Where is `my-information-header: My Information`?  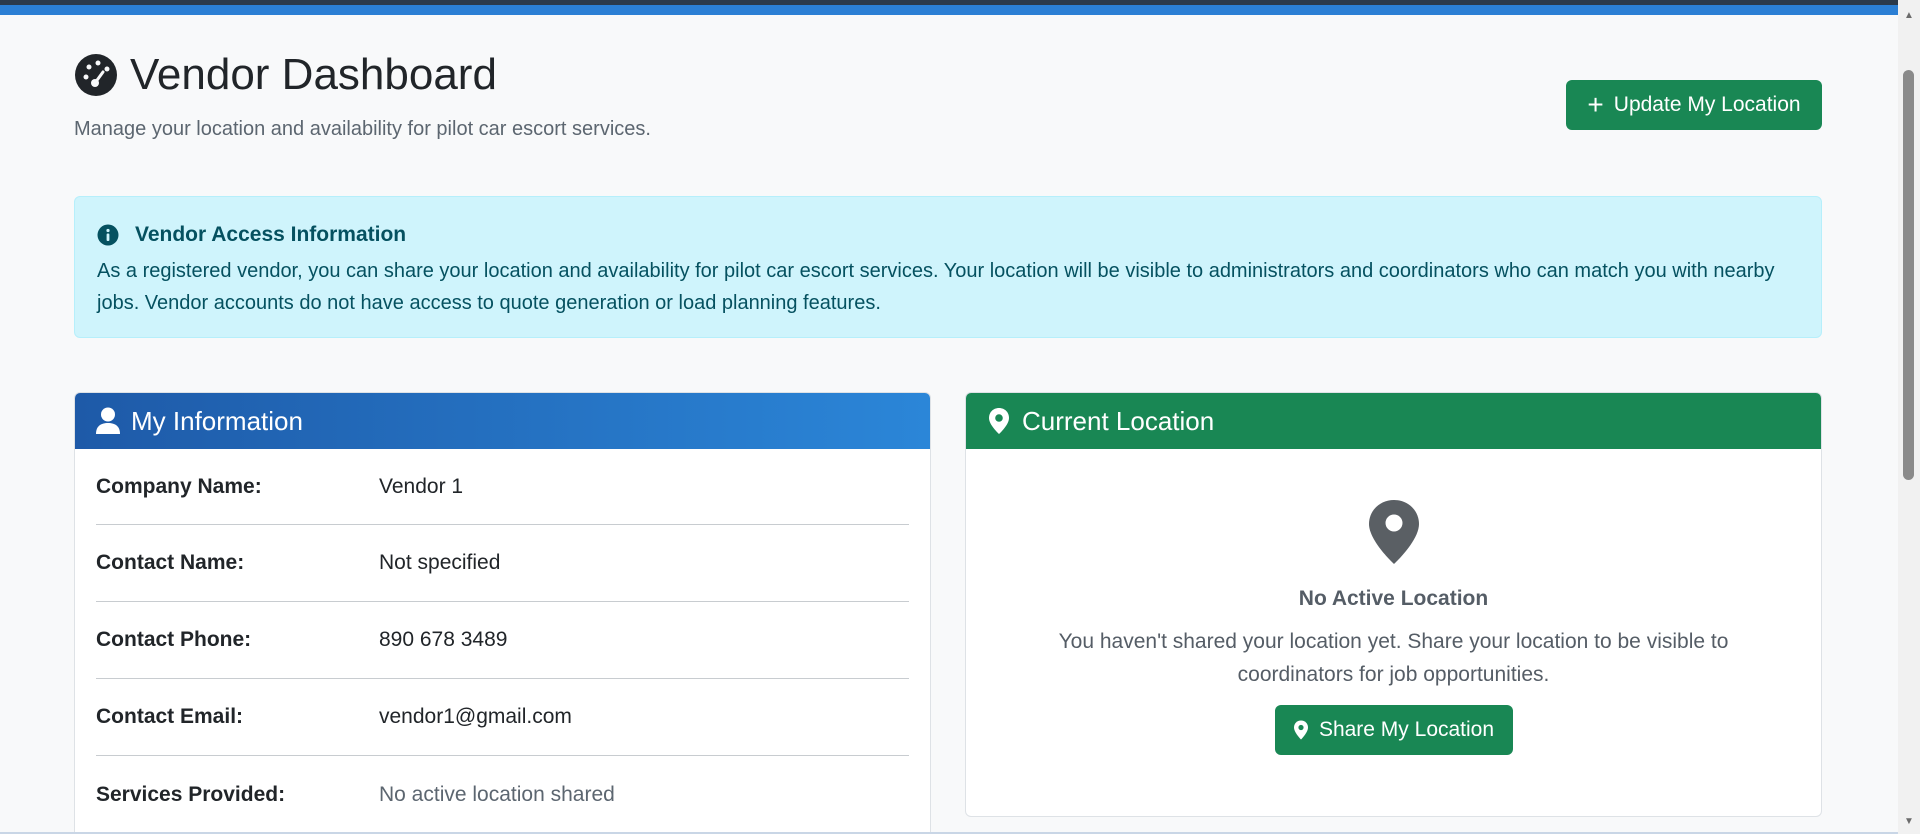
my-information-header: My Information is located at coordinates (502, 421).